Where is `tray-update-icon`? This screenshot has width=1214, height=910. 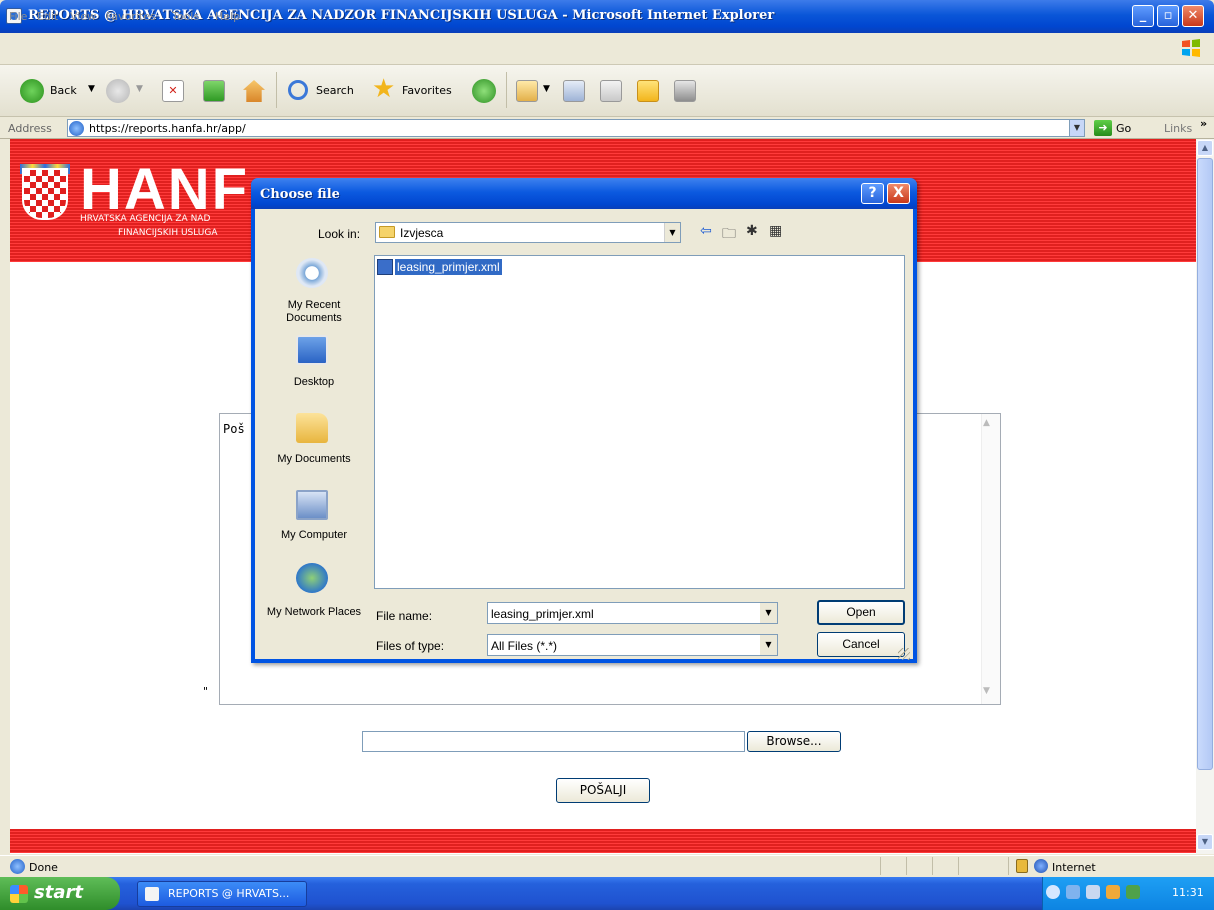 tray-update-icon is located at coordinates (1133, 892).